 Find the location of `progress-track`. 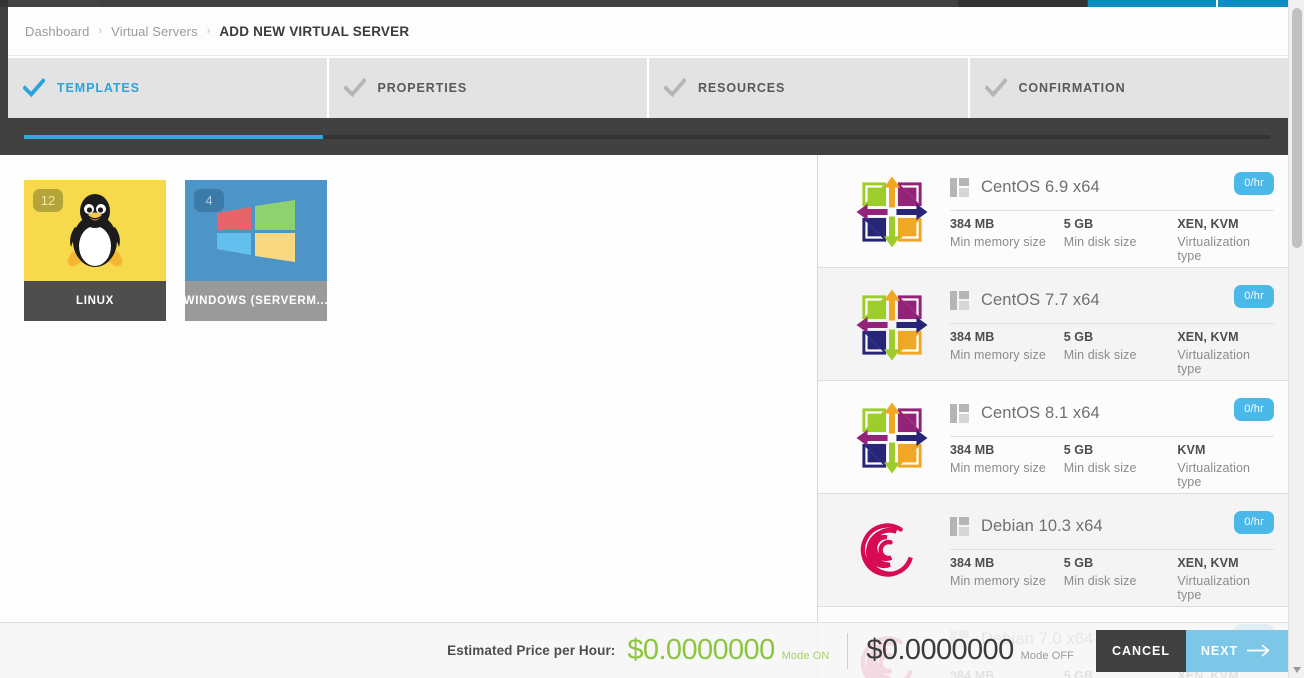

progress-track is located at coordinates (647, 137).